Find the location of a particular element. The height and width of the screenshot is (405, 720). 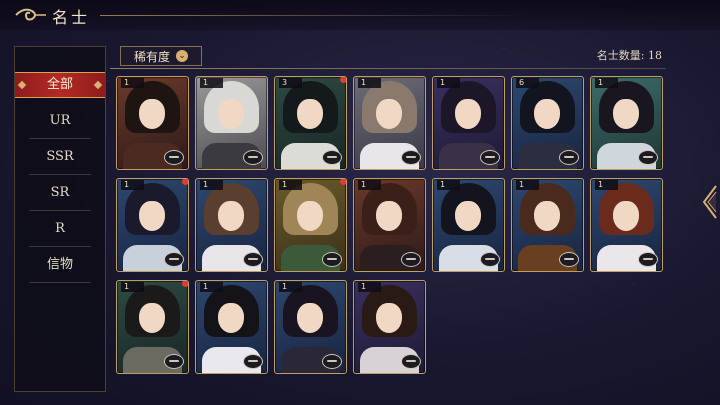

chevron-down-icon: ⌄ is located at coordinates (182, 56).